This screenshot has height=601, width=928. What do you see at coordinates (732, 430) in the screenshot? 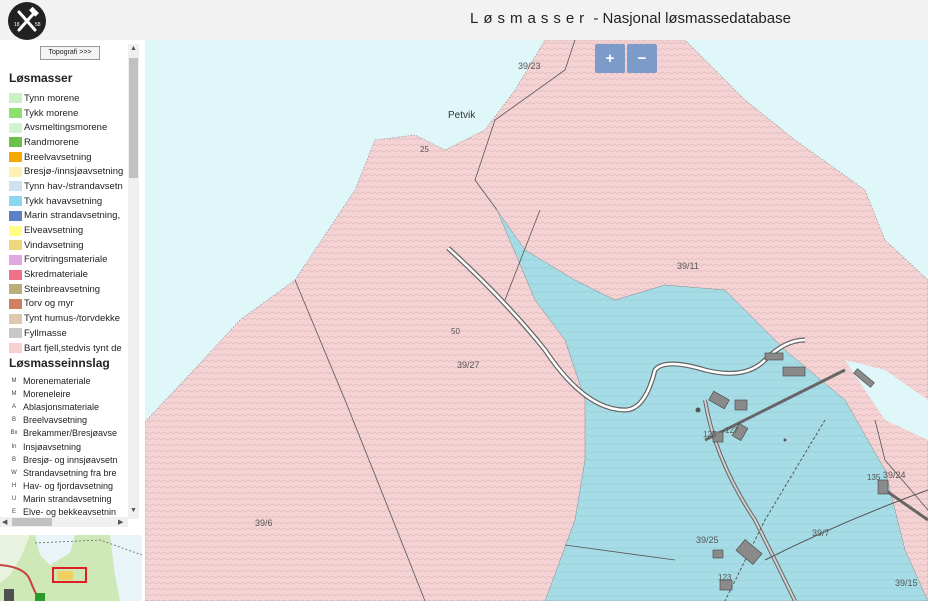
I see `address-label: 127` at bounding box center [732, 430].